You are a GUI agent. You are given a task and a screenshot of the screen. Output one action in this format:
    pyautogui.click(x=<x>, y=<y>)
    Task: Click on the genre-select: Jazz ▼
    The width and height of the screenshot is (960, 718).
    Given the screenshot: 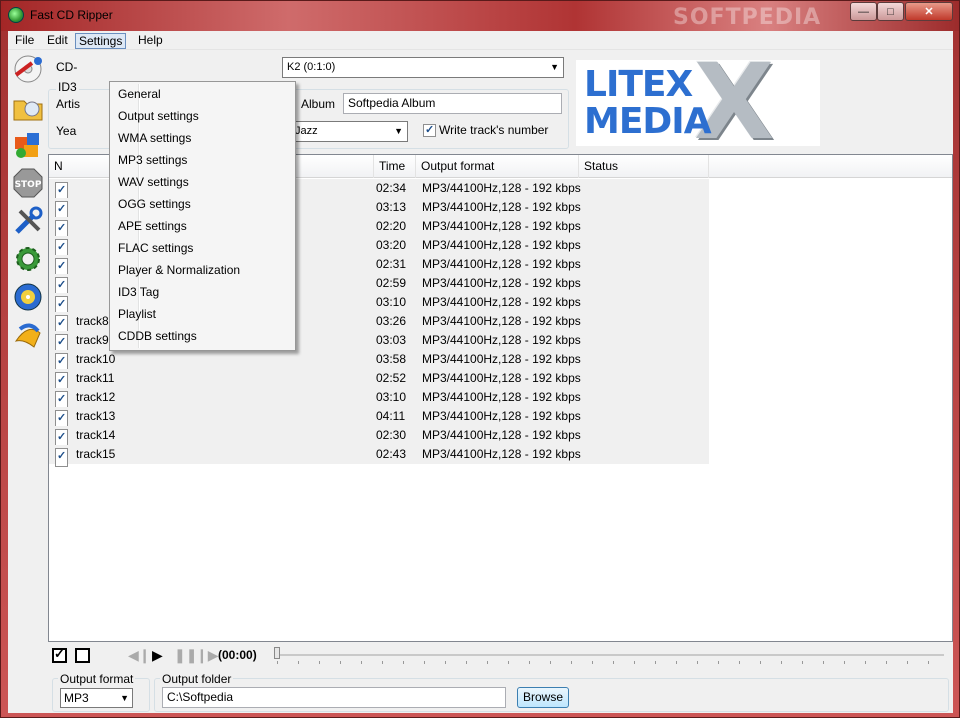 What is the action you would take?
    pyautogui.click(x=349, y=131)
    